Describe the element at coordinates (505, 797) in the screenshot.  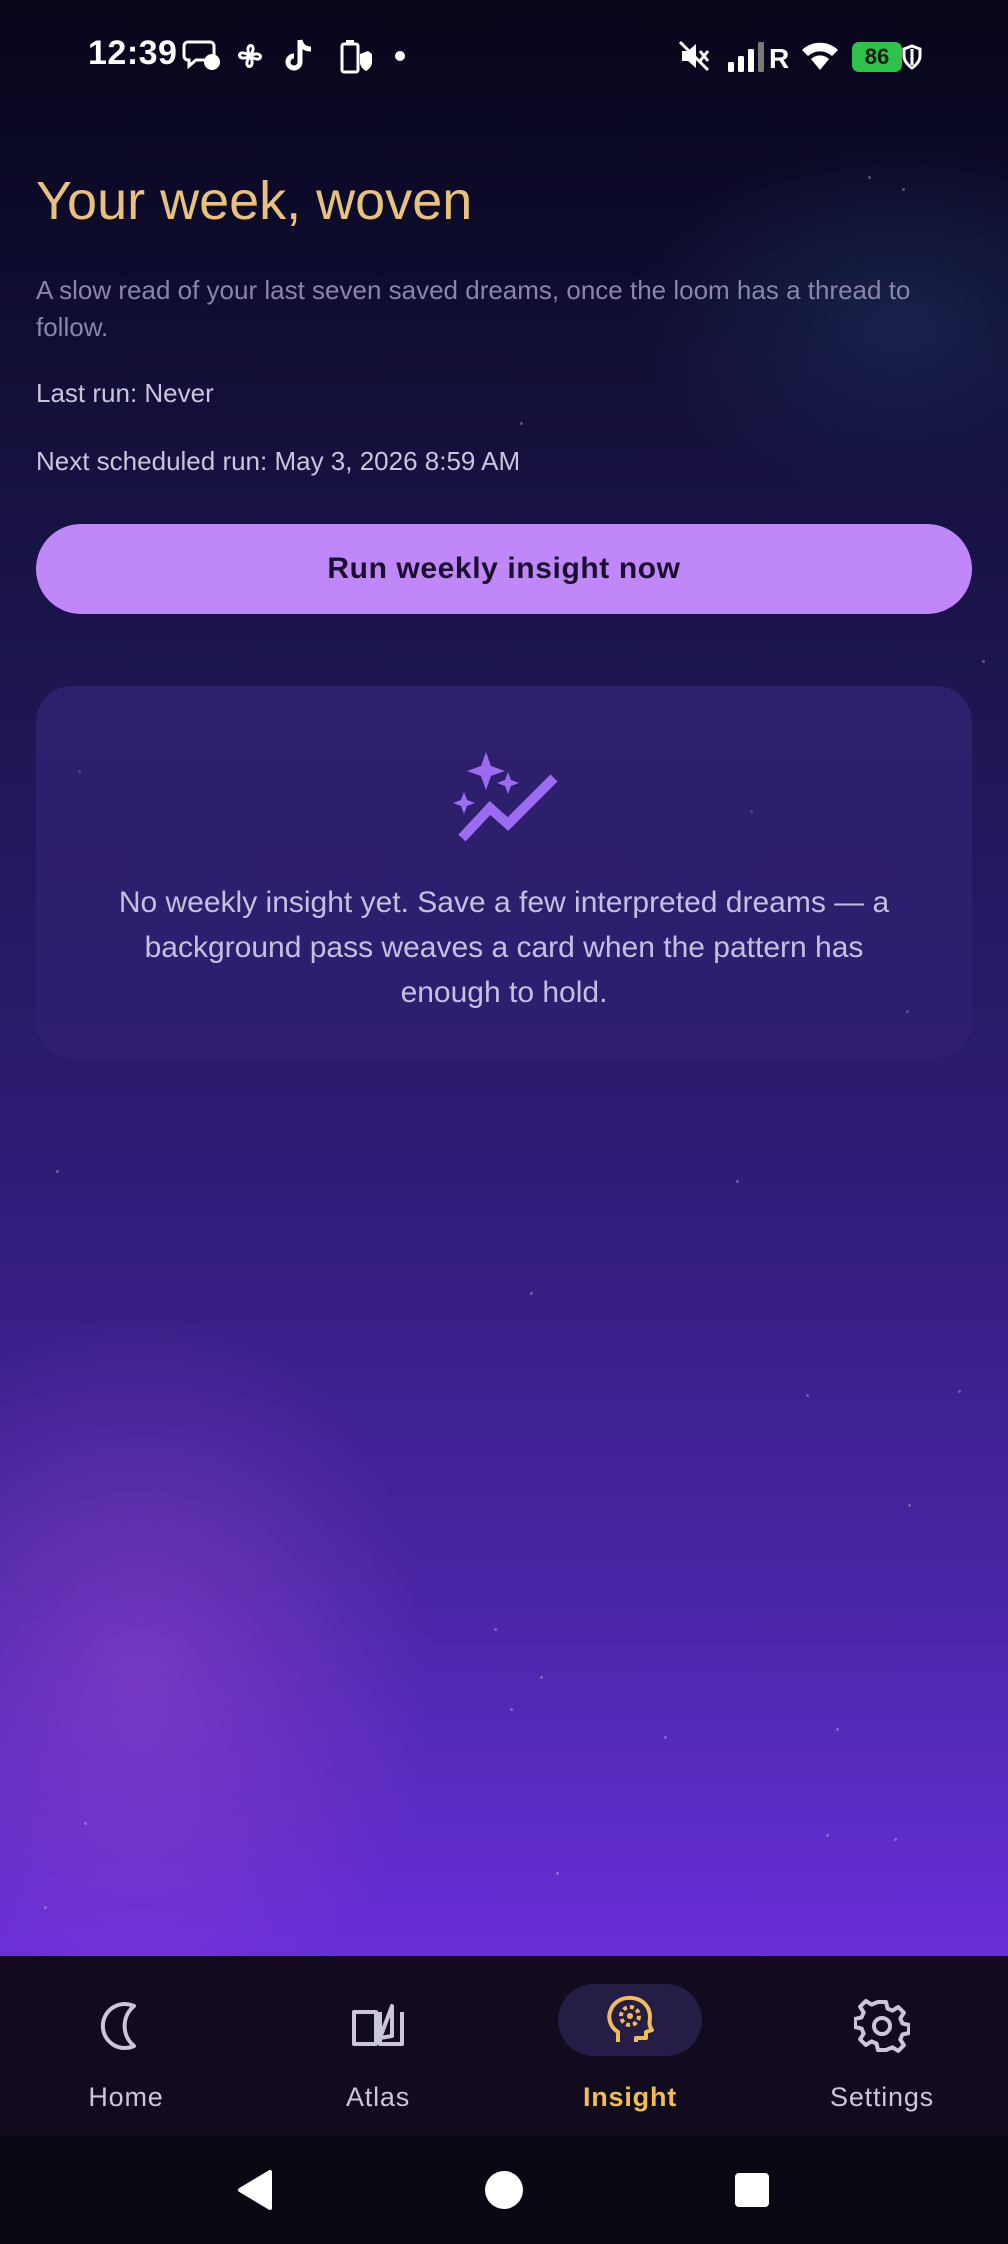
I see `sparkle-trend-icon` at that location.